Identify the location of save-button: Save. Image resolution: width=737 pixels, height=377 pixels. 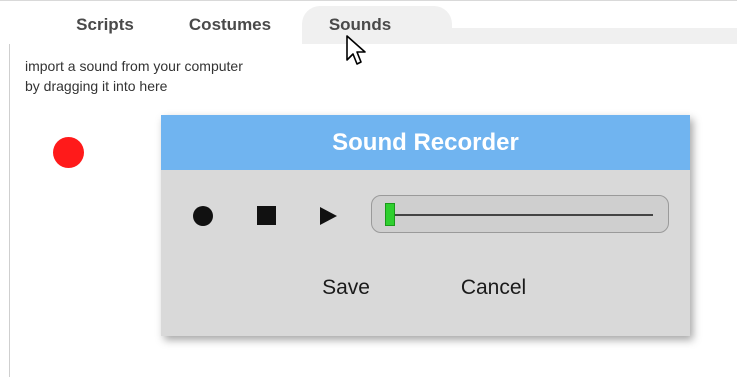
(346, 288).